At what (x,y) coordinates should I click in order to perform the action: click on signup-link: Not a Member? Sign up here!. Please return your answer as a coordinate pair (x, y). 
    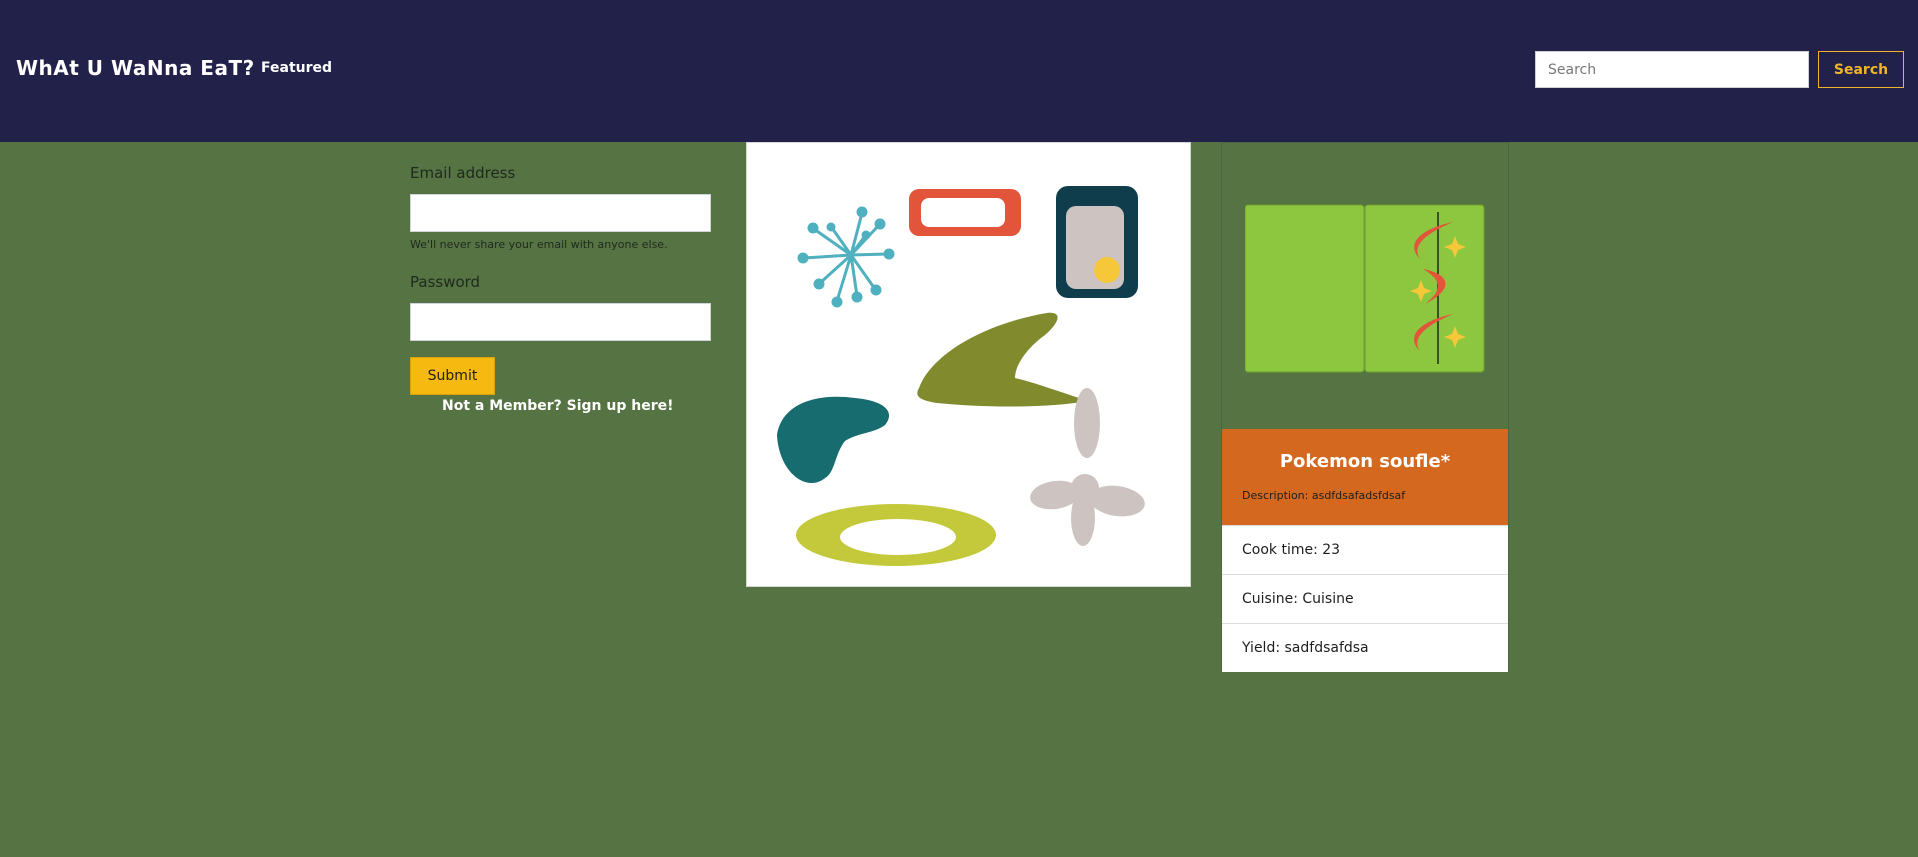
    Looking at the image, I should click on (558, 406).